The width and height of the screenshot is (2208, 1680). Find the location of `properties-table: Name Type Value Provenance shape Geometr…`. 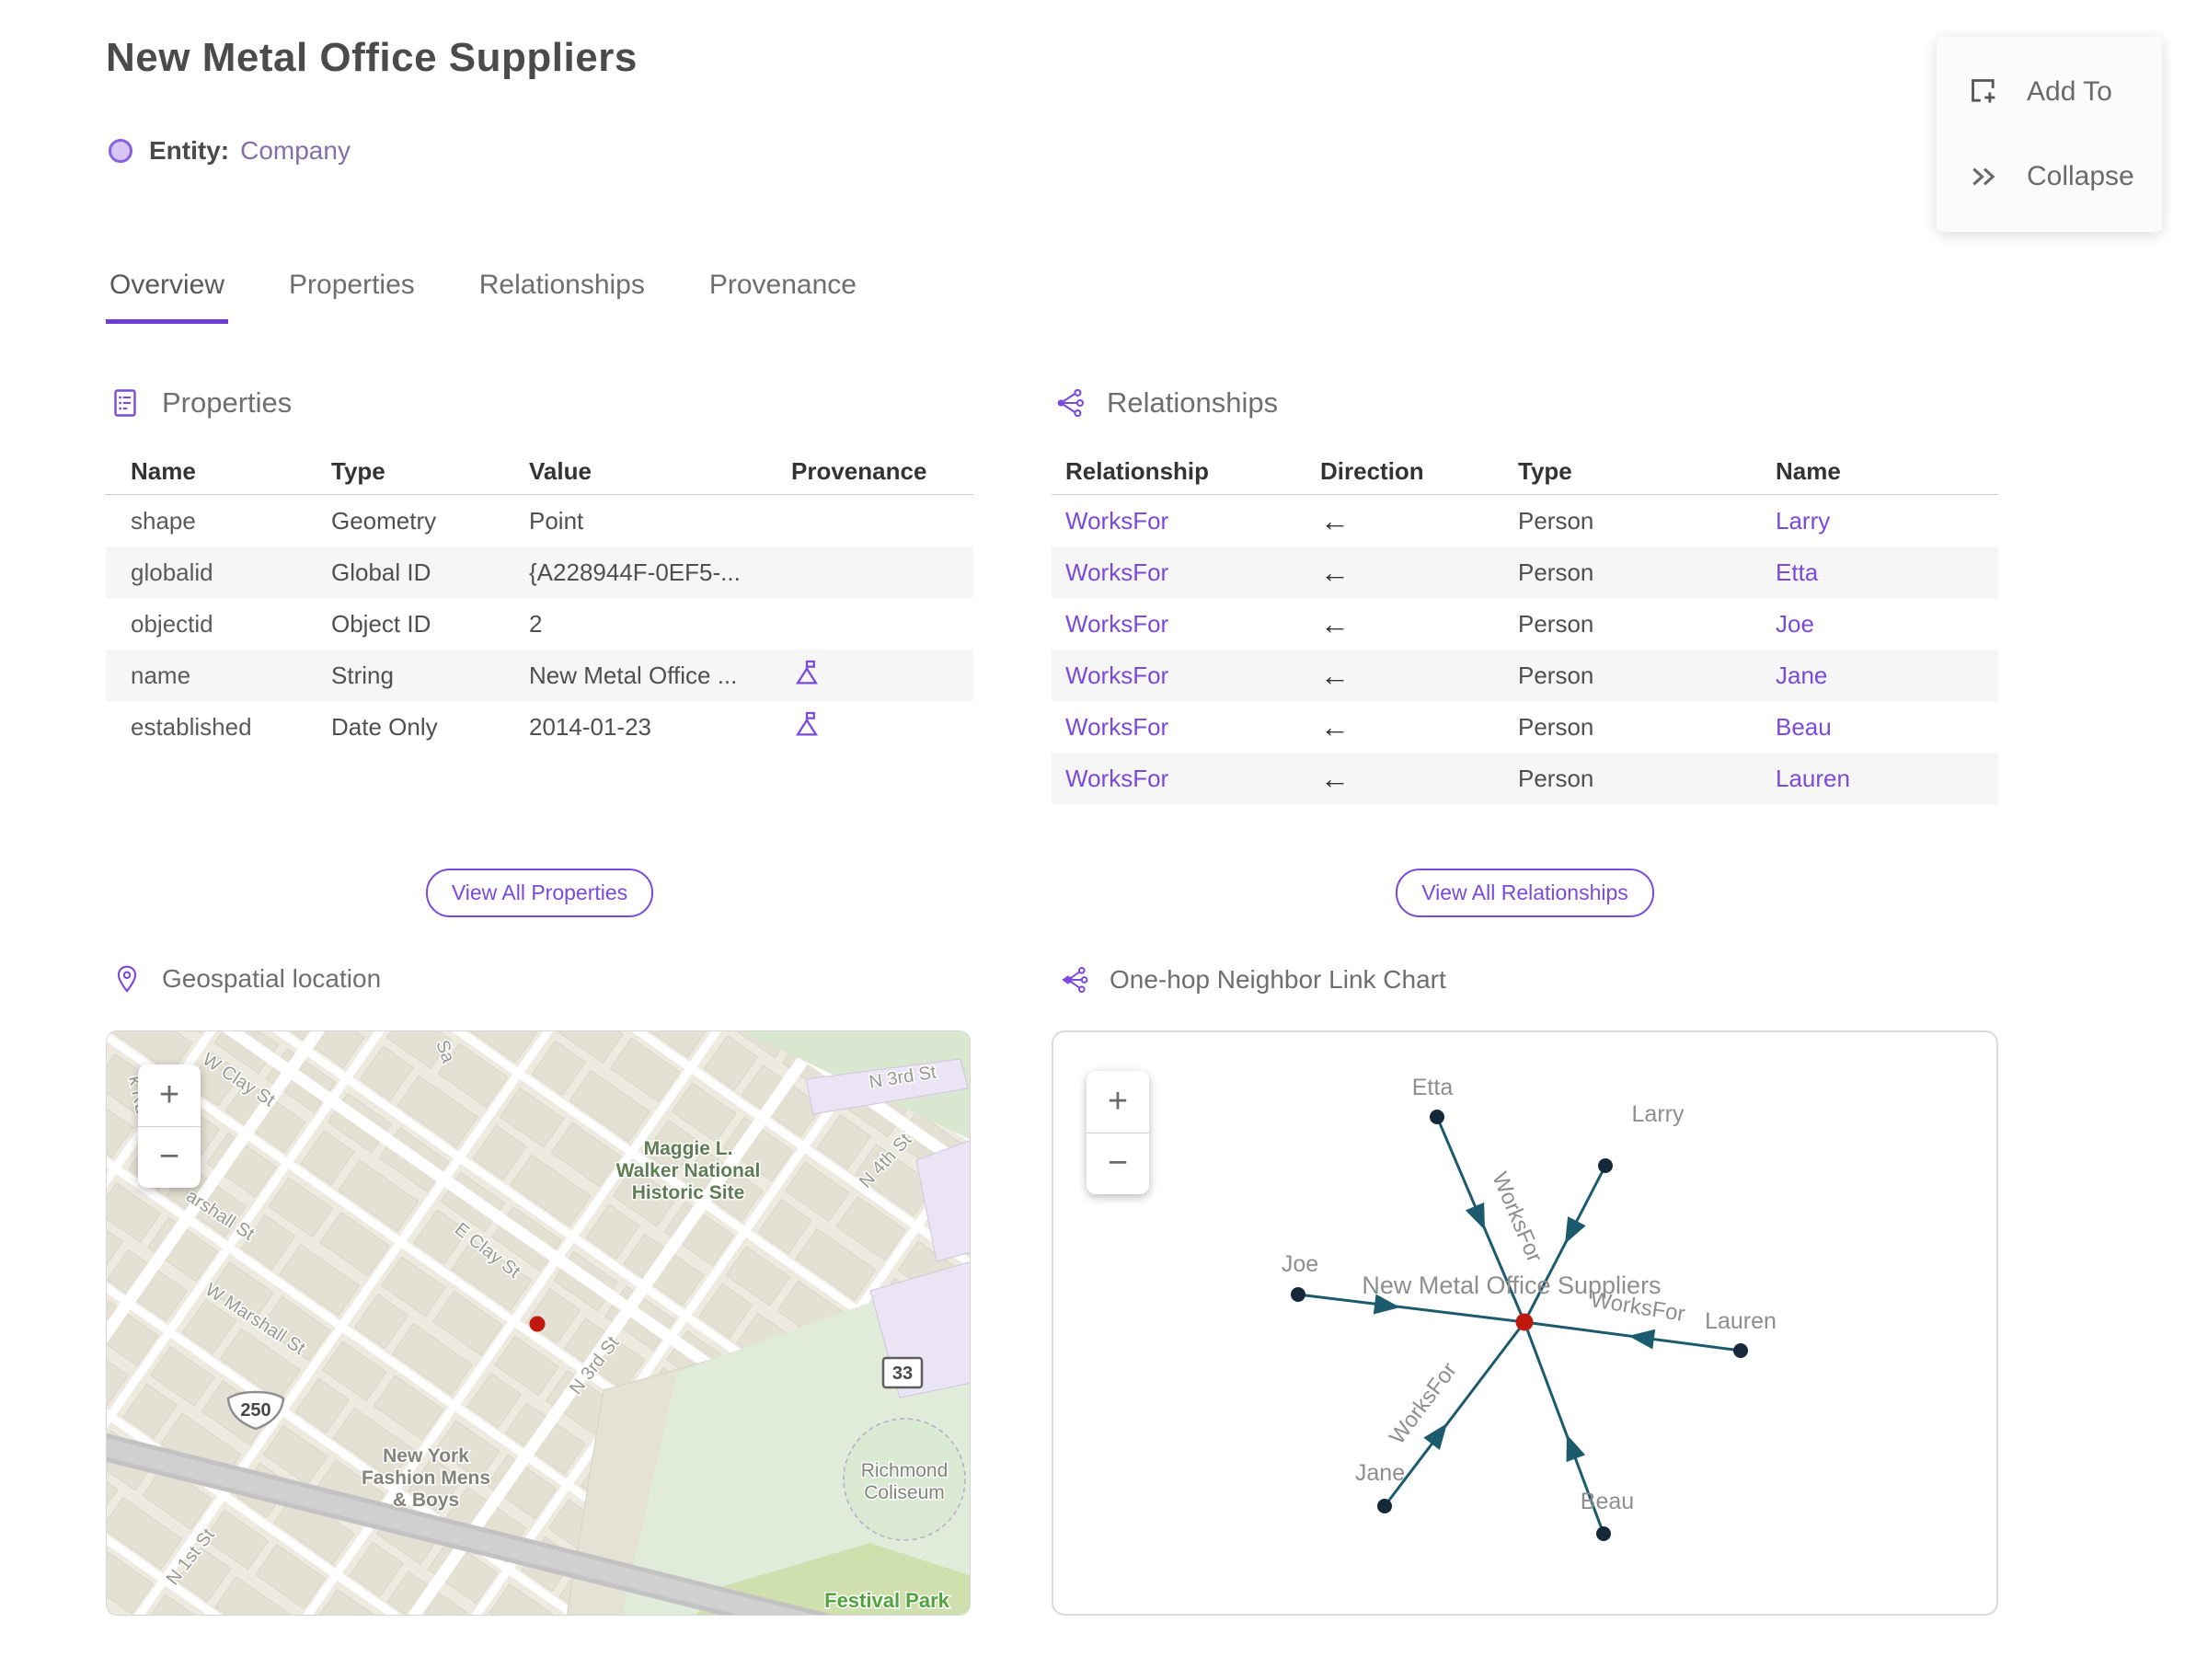

properties-table: Name Type Value Provenance shape Geometr… is located at coordinates (539, 601).